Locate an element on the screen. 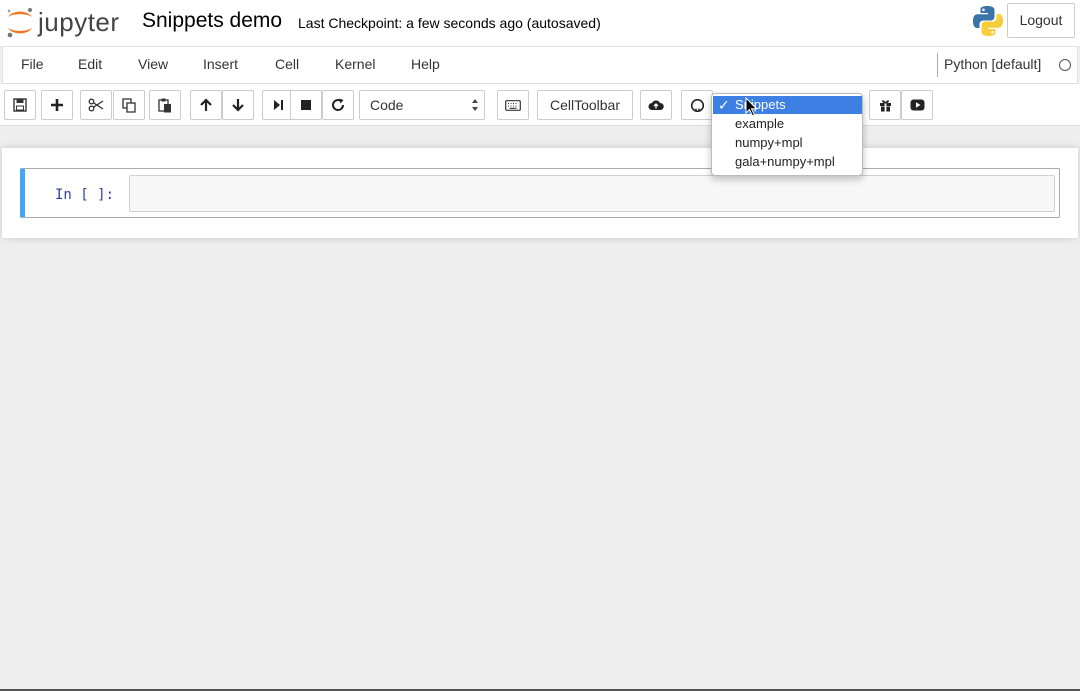 The image size is (1080, 691). toolbar: Code CellToolbar is located at coordinates (540, 105).